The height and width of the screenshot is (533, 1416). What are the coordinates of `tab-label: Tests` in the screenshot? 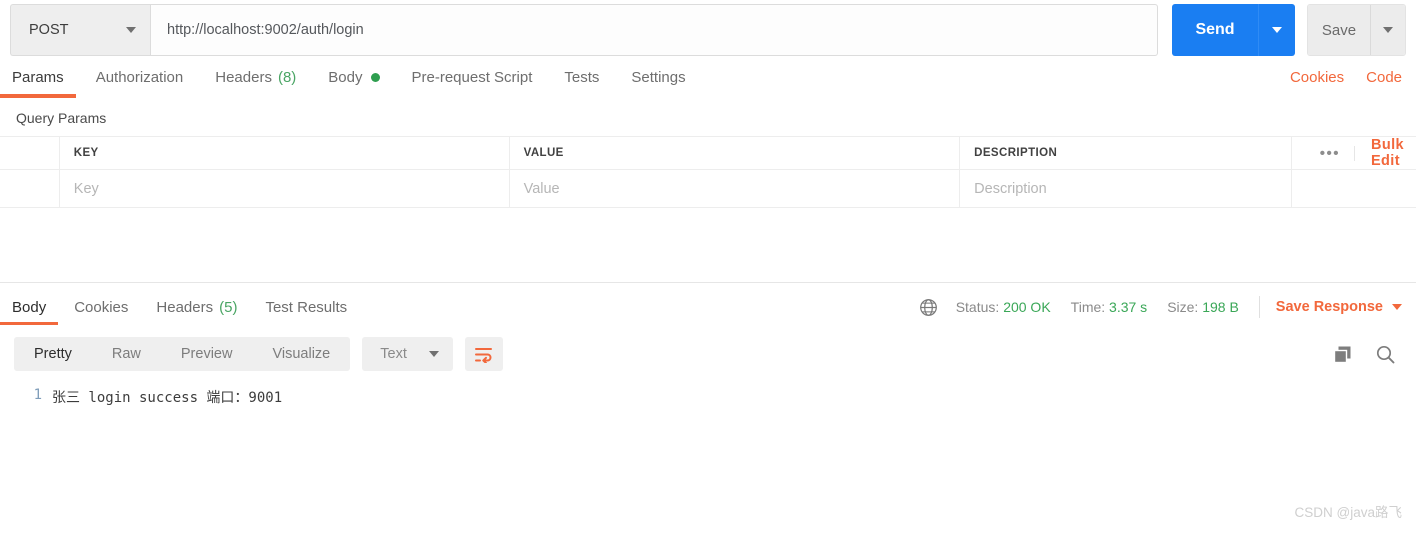 It's located at (582, 77).